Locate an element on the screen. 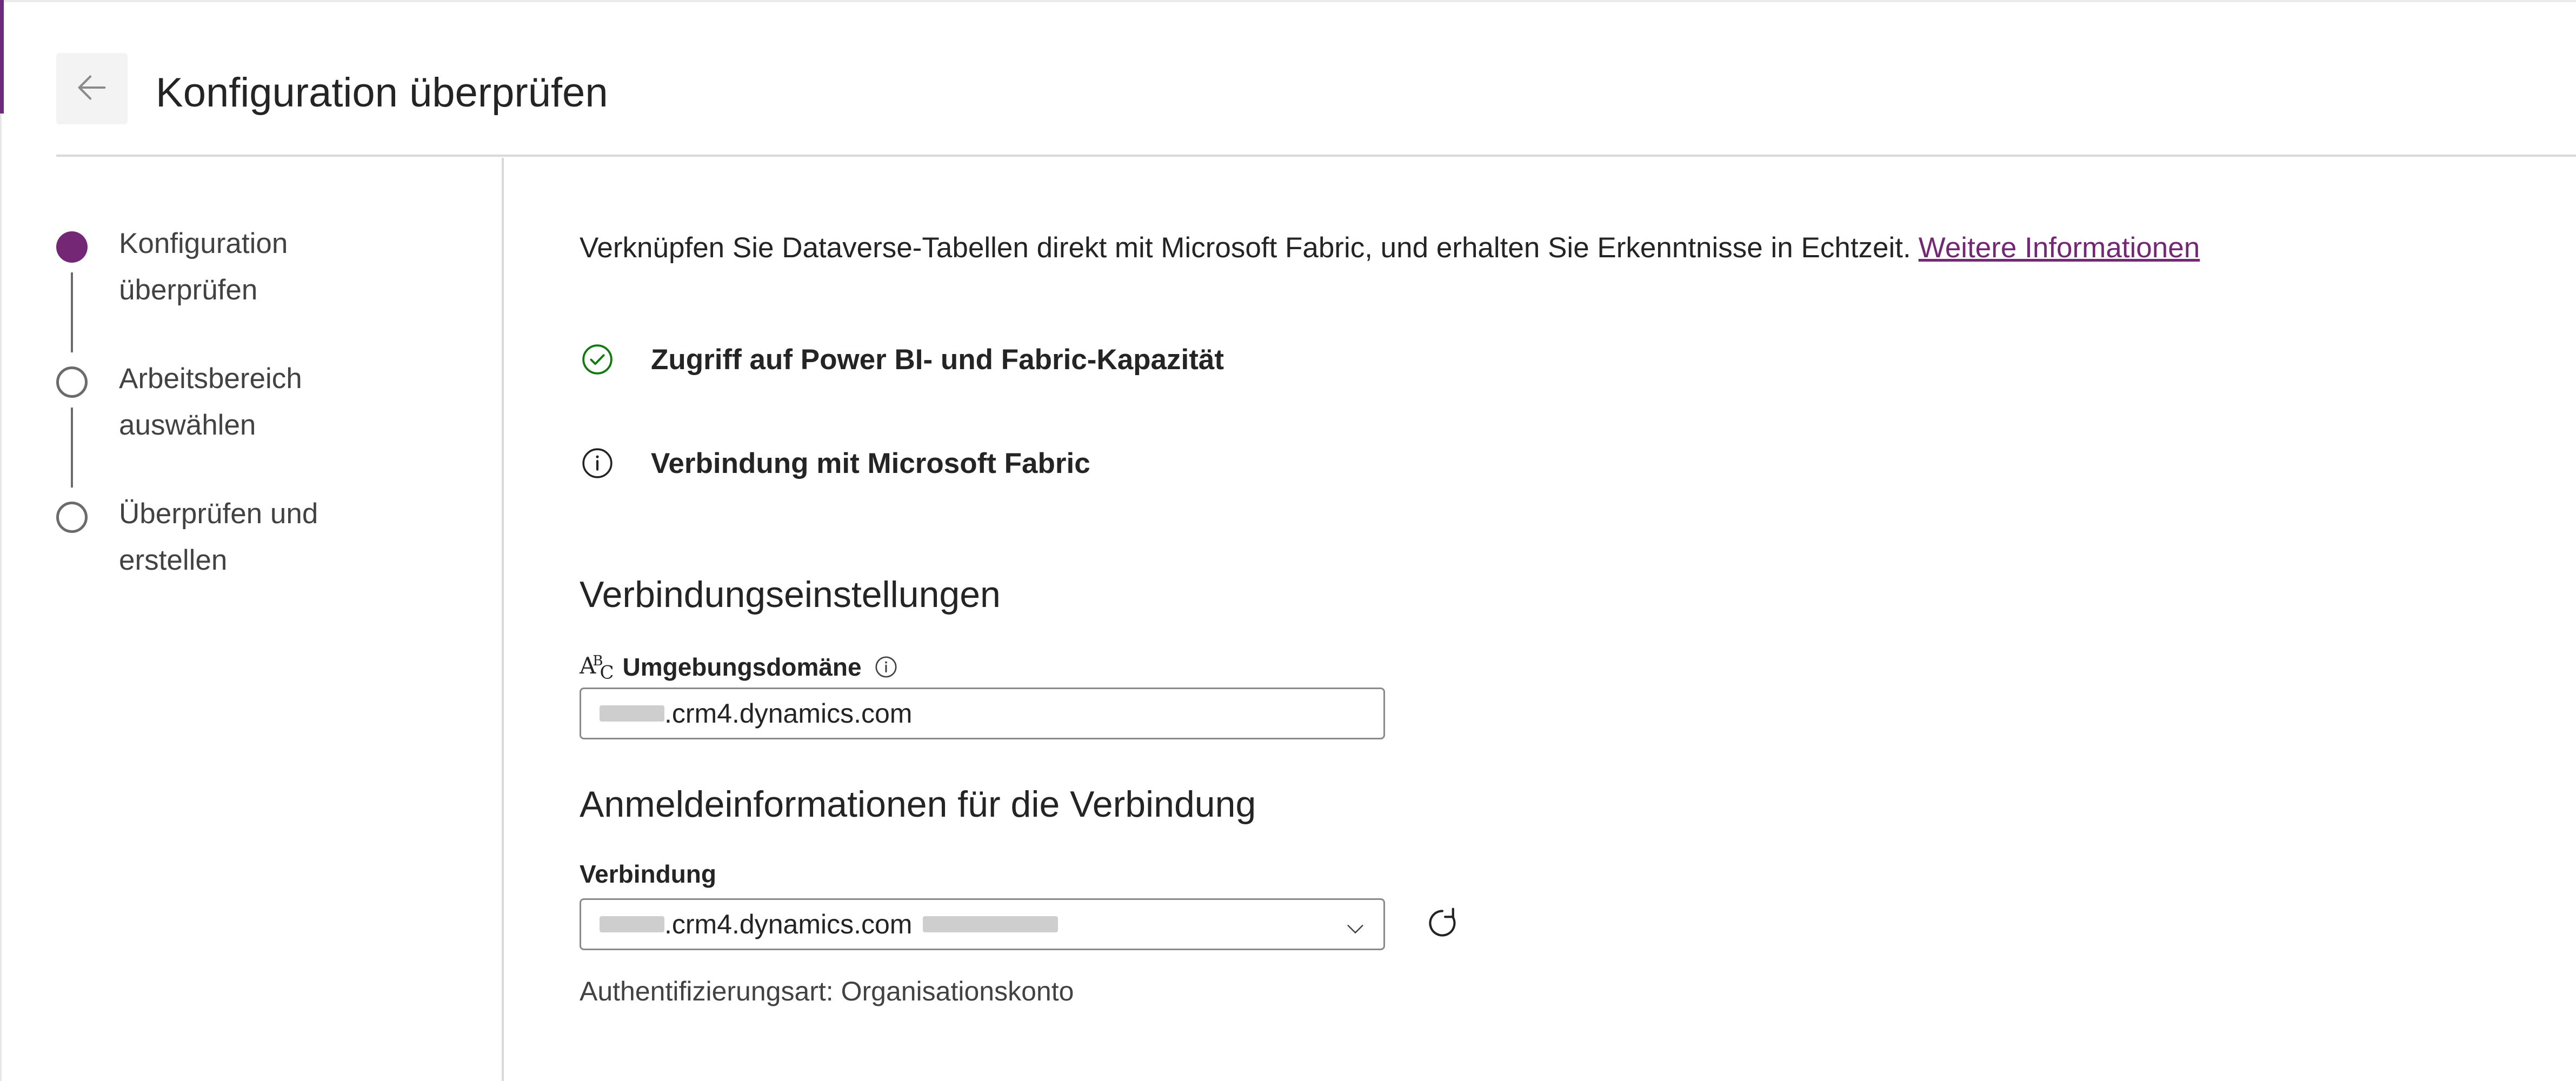 This screenshot has height=1081, width=2576. env-domain-label: ABC Umgebungsdomäne is located at coordinates (739, 666).